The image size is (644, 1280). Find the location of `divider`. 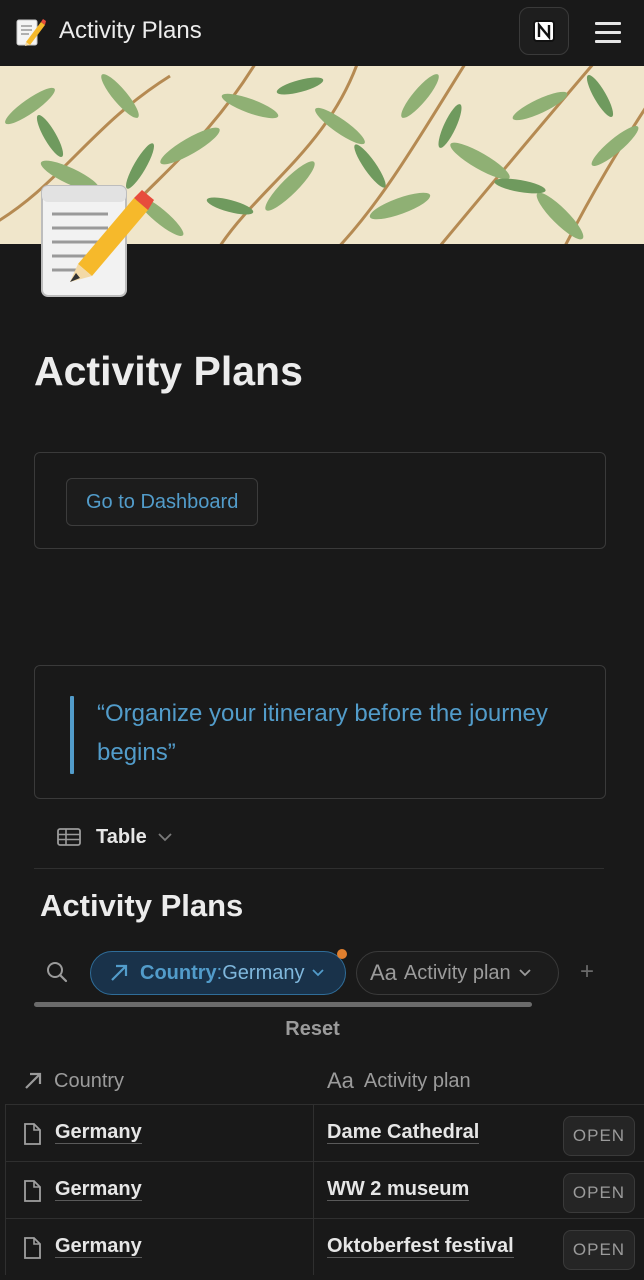

divider is located at coordinates (319, 868).